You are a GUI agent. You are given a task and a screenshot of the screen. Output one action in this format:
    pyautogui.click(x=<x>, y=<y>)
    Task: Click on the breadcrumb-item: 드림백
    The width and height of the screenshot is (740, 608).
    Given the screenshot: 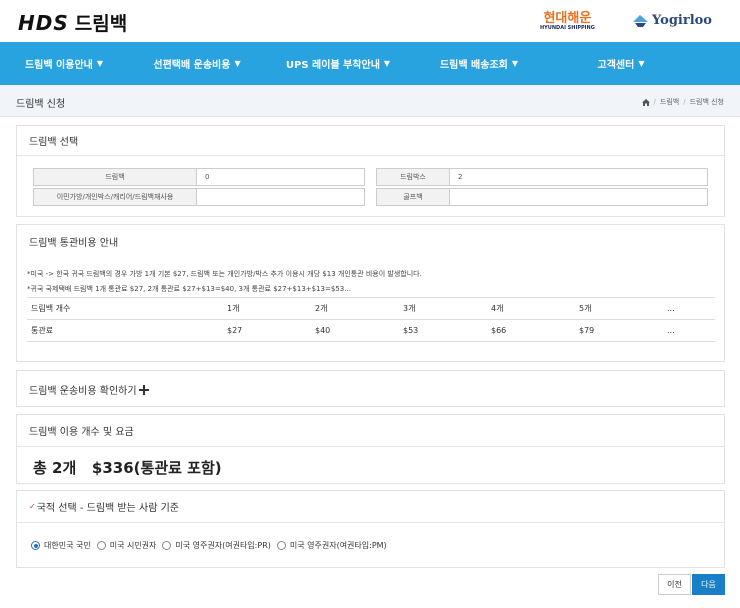 What is the action you would take?
    pyautogui.click(x=669, y=102)
    